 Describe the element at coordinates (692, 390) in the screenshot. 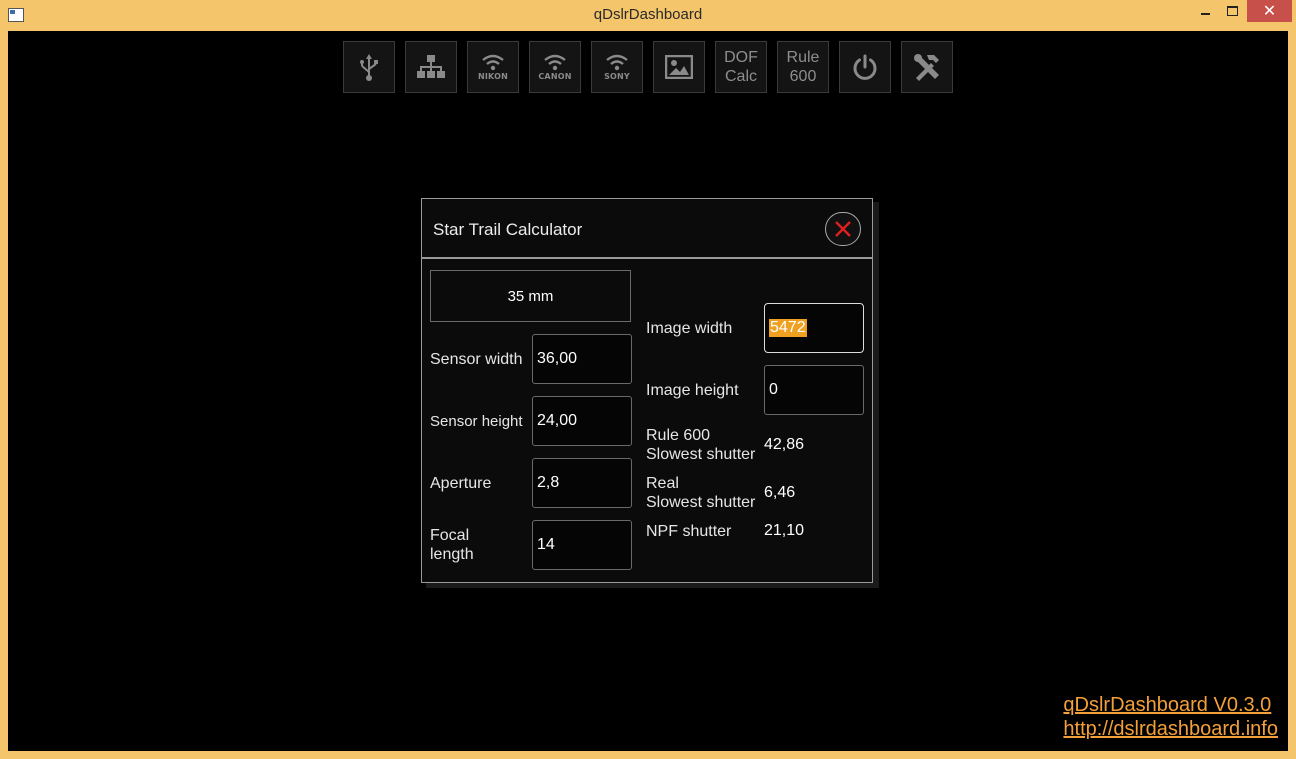

I see `image-height-label: Image height` at that location.